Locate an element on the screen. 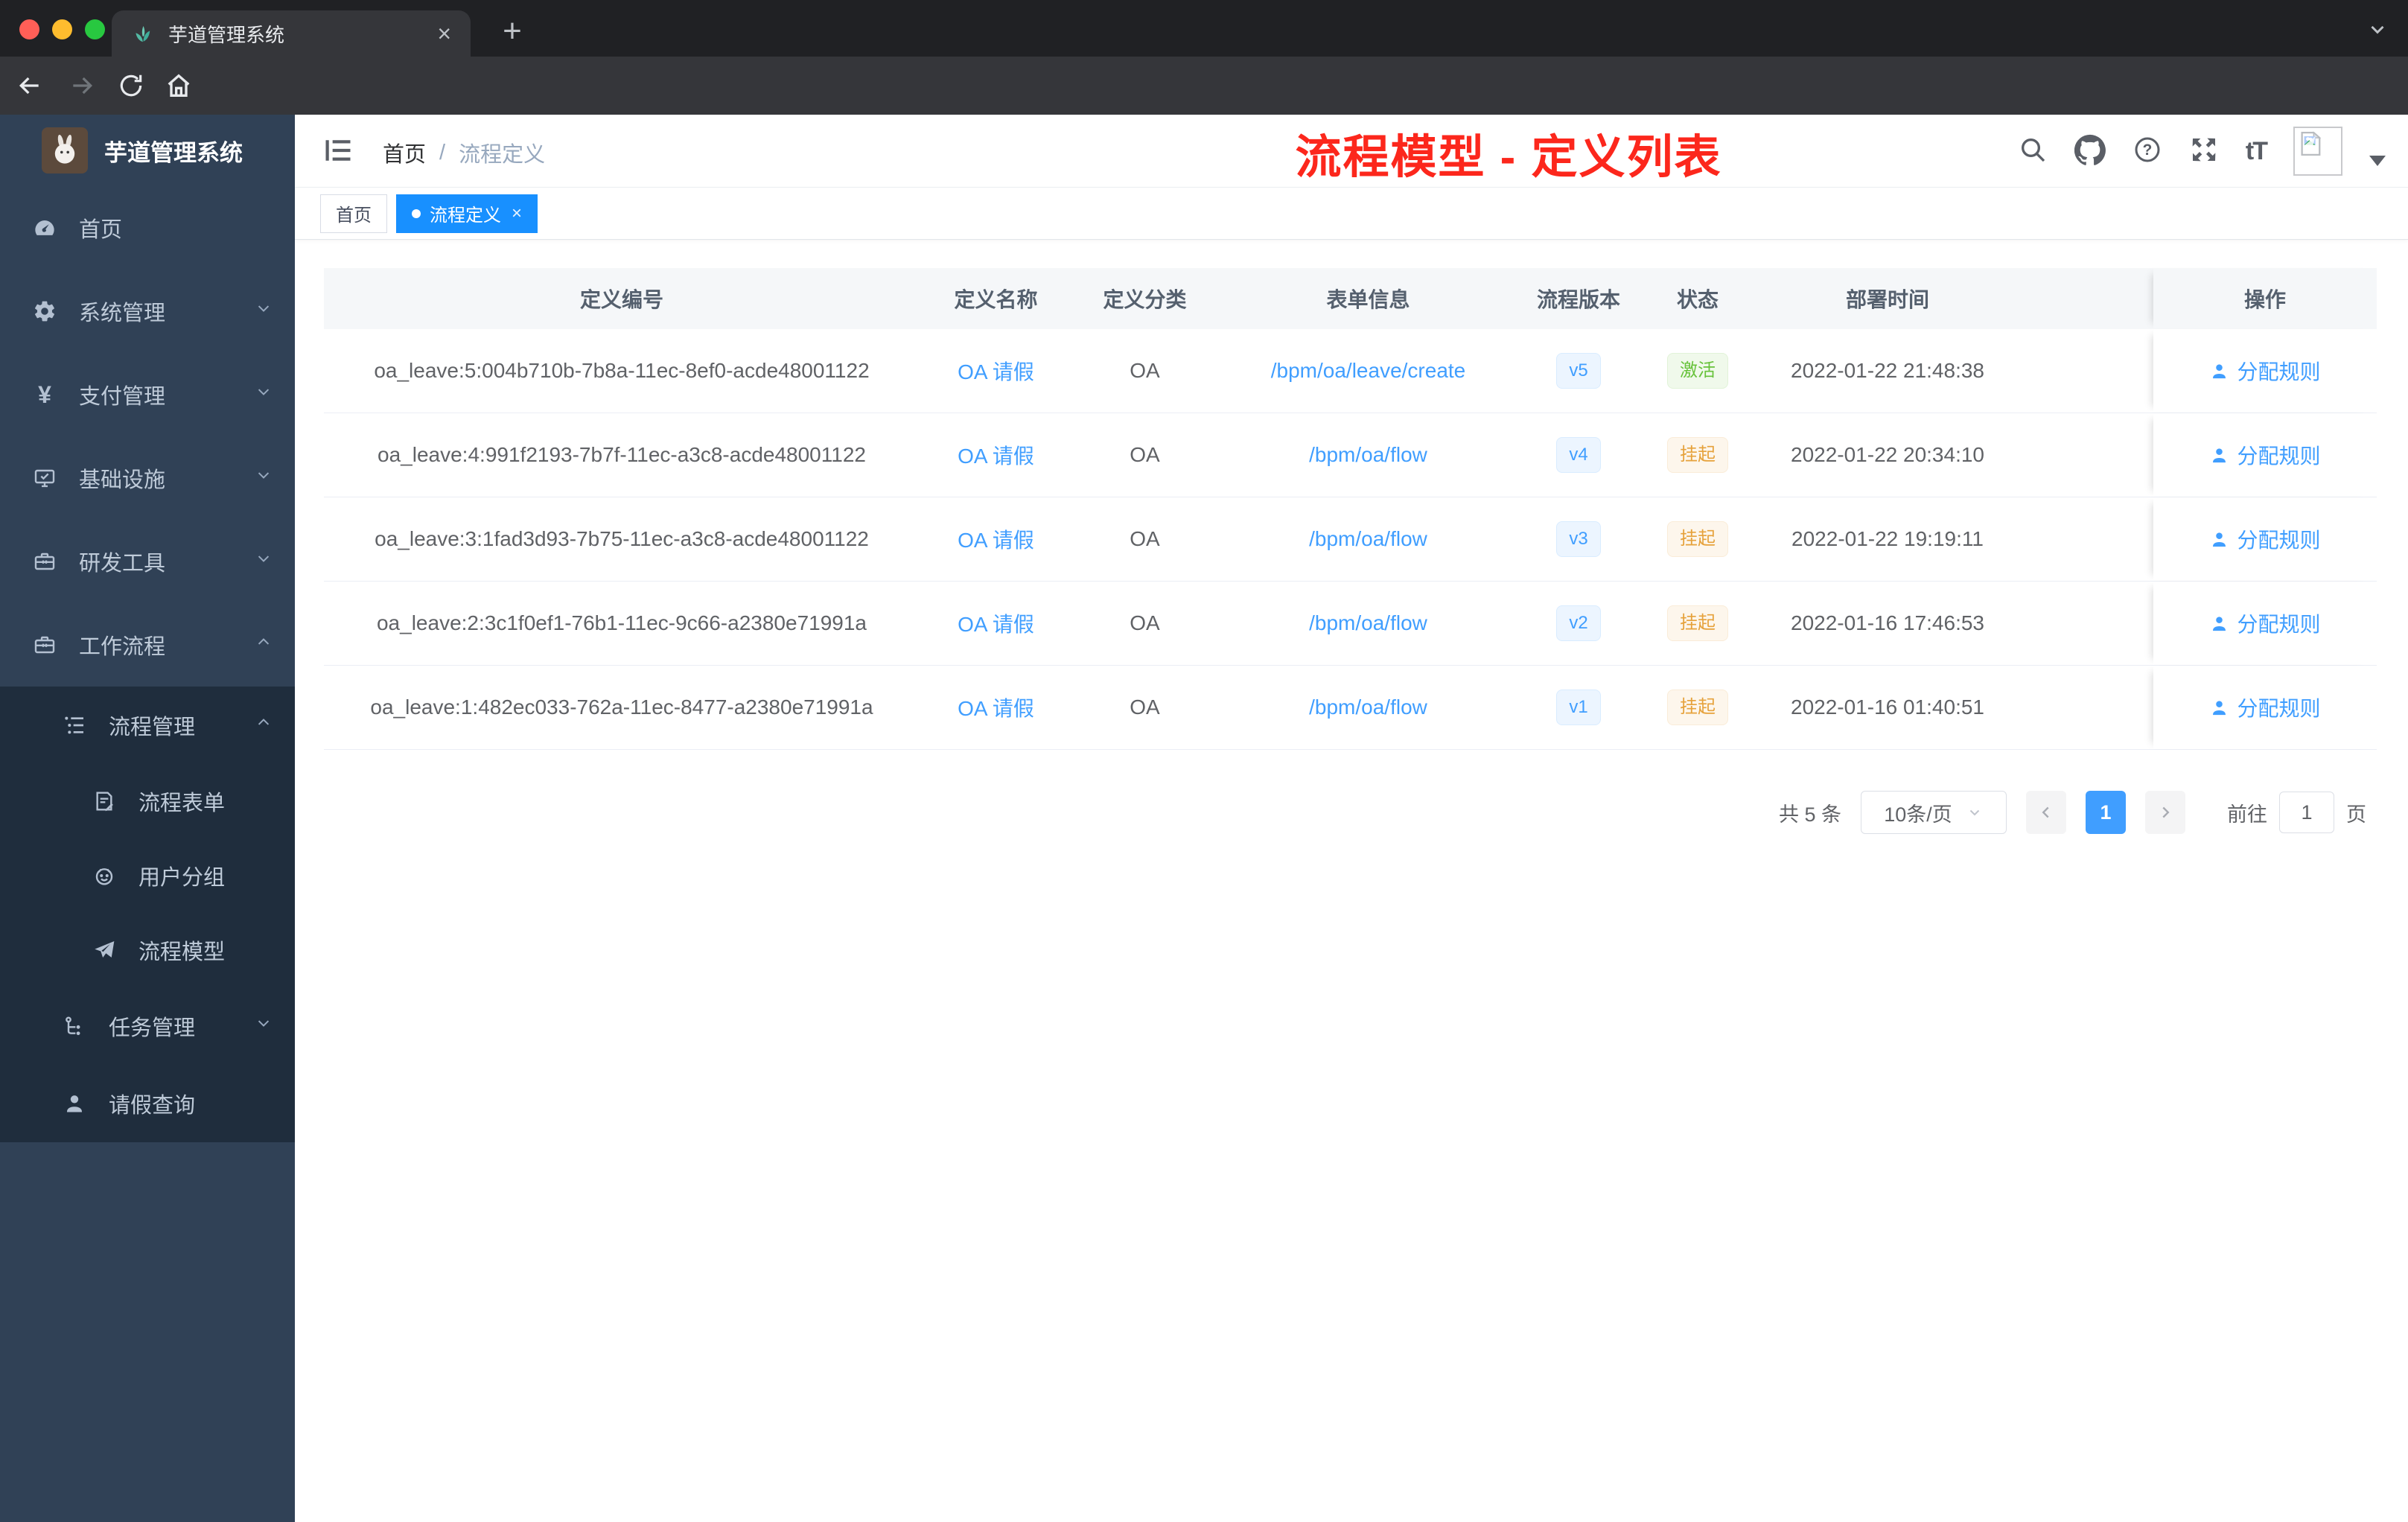 This screenshot has width=2408, height=1522. home-icon is located at coordinates (179, 86).